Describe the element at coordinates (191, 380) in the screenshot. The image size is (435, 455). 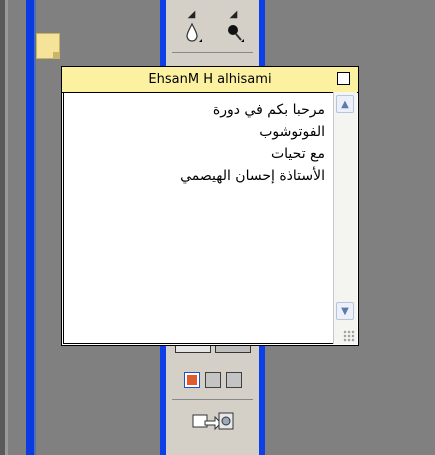
I see `screen-mode-standard-icon` at that location.